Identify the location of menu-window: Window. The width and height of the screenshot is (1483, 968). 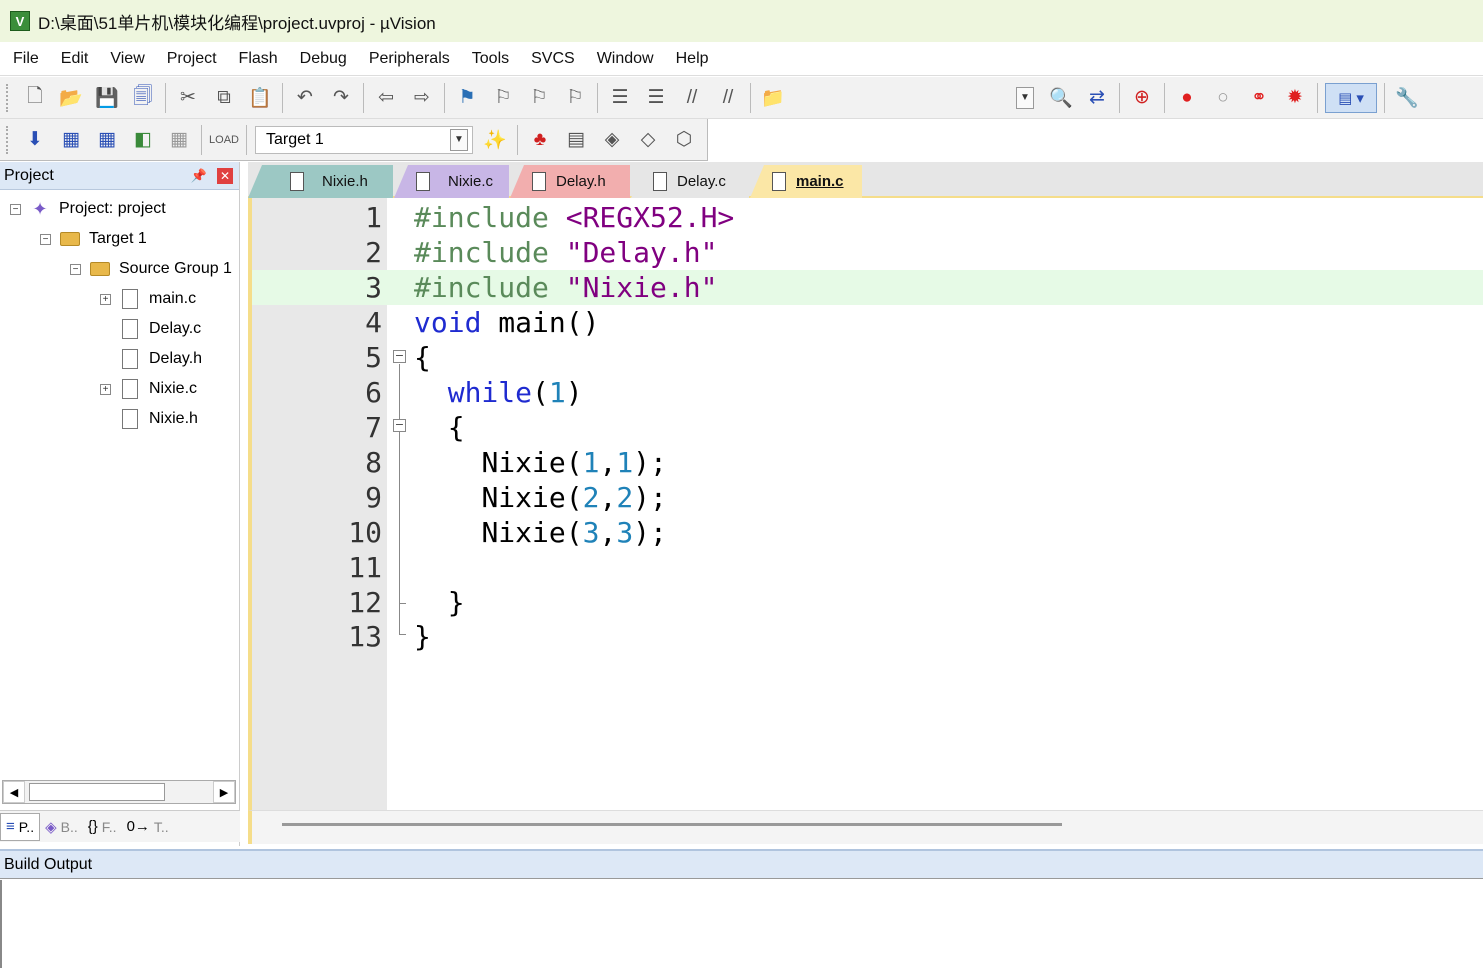
(625, 59).